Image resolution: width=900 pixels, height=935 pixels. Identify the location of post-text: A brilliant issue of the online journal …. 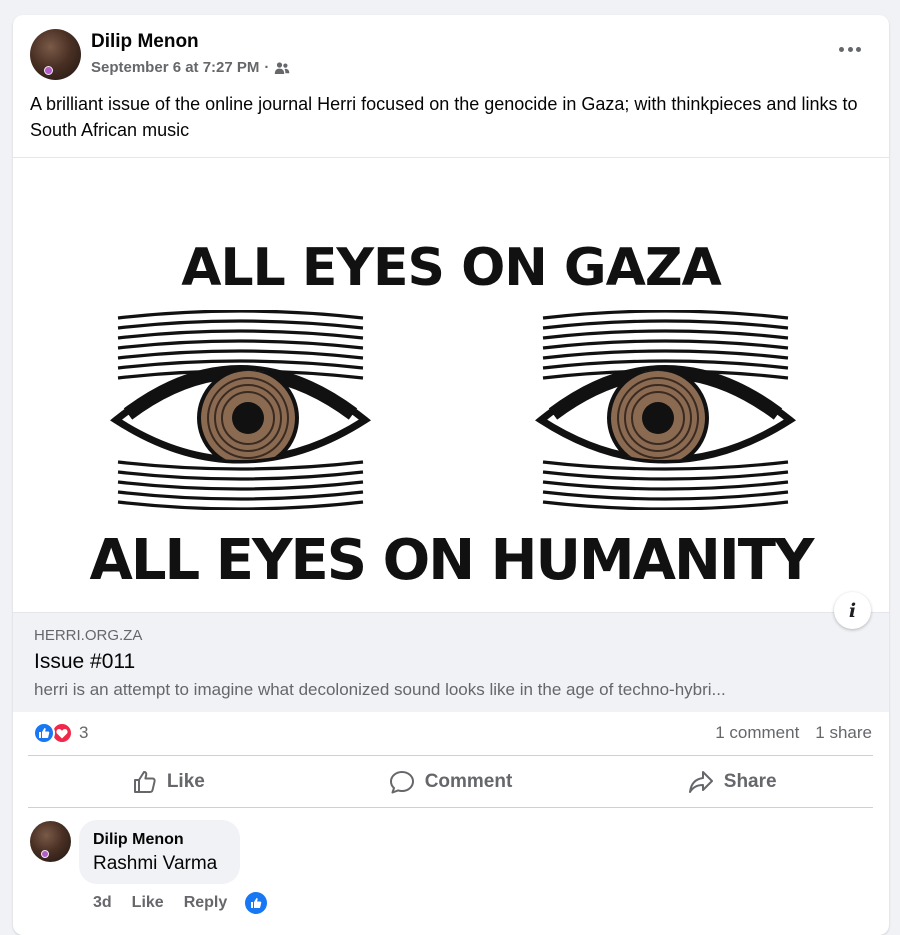
(444, 117).